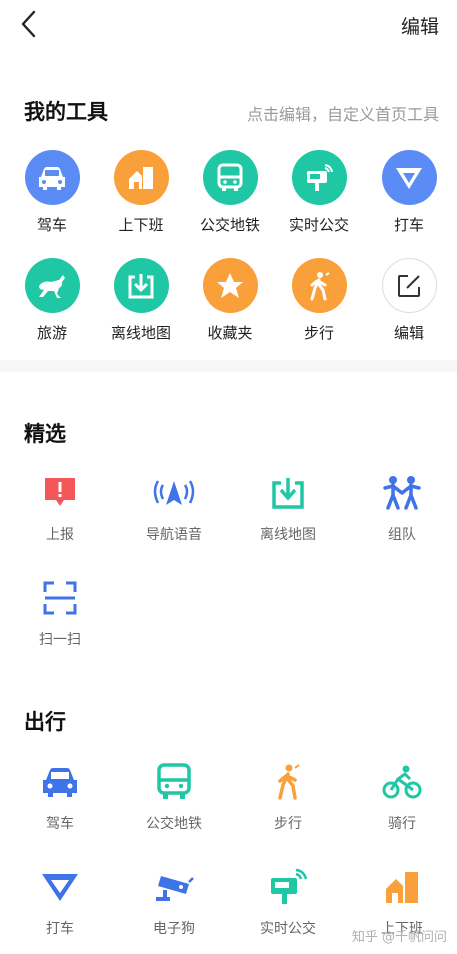 The image size is (457, 954). I want to click on my-tools-title: 我的工具, so click(66, 112).